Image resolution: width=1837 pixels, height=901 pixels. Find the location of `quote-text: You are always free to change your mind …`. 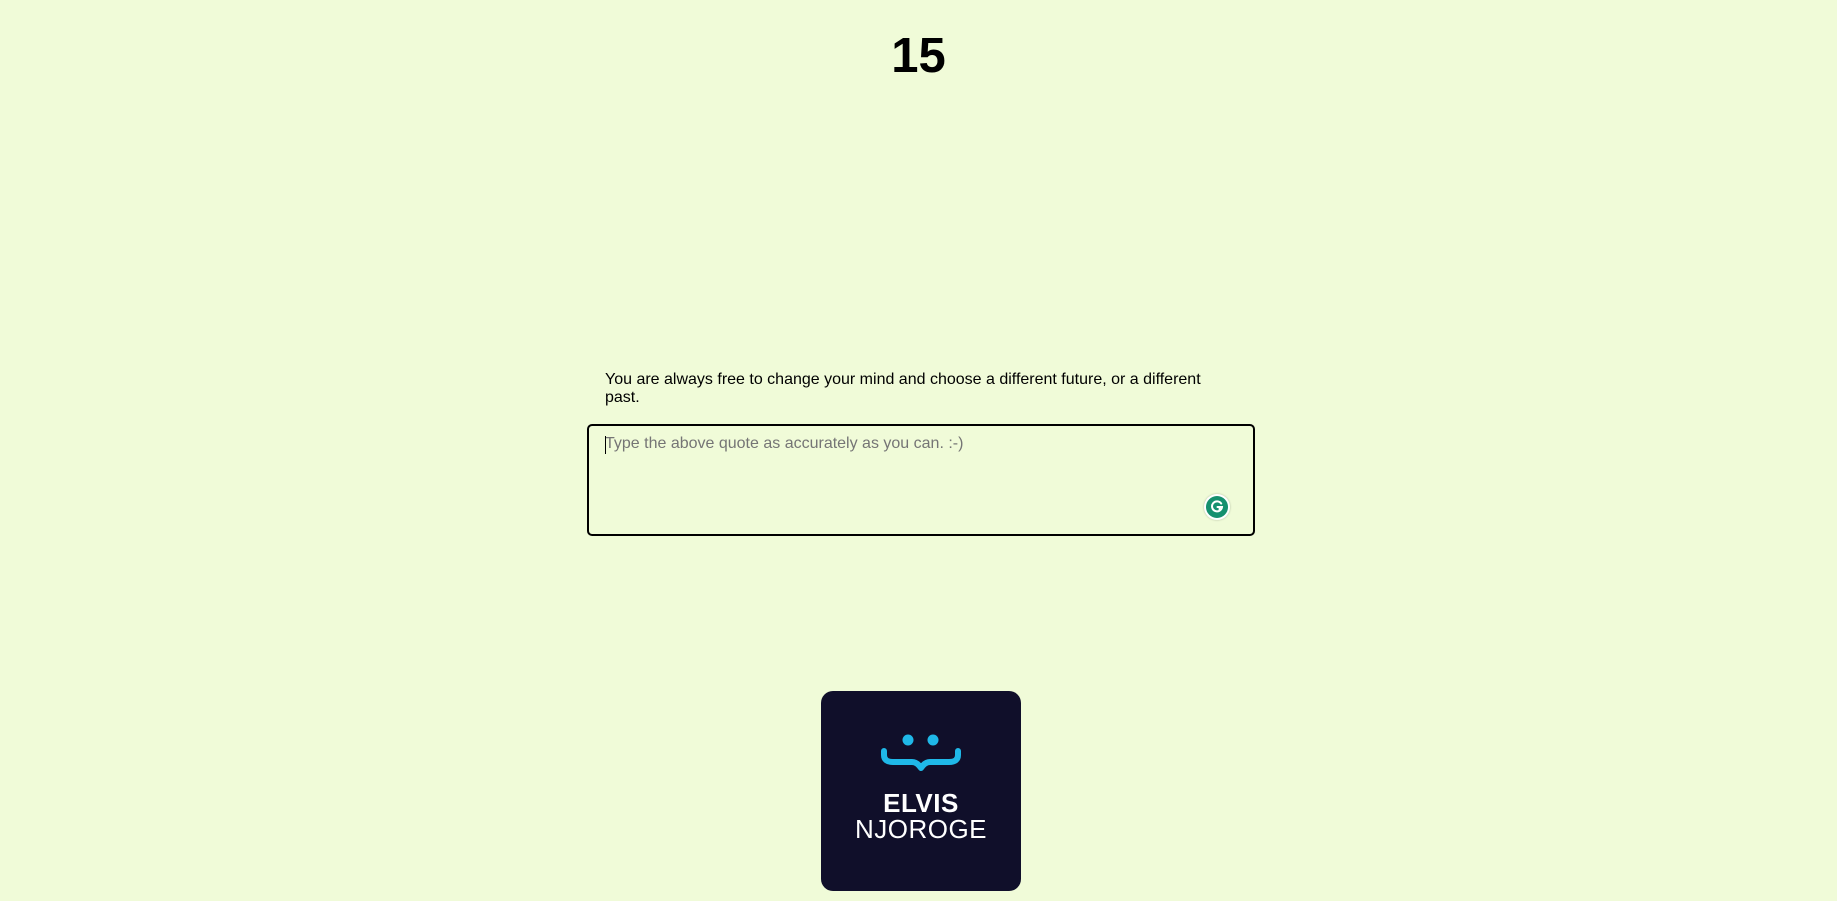

quote-text: You are always free to change your mind … is located at coordinates (903, 388).